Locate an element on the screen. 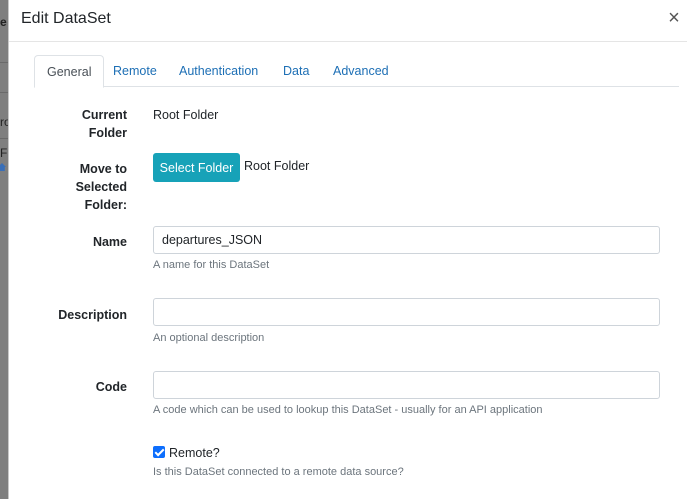  name-input is located at coordinates (406, 240).